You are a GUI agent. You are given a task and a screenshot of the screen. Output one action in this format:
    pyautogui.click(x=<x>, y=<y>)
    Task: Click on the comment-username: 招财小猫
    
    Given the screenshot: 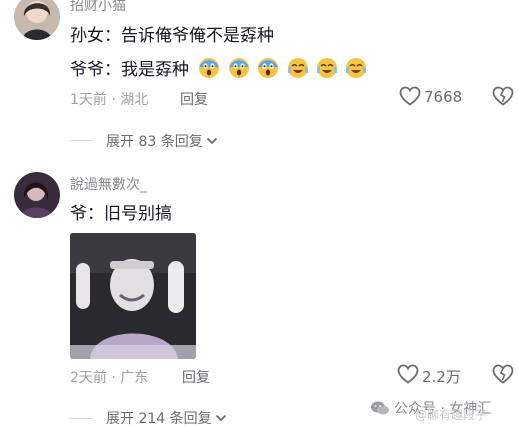 What is the action you would take?
    pyautogui.click(x=98, y=7)
    